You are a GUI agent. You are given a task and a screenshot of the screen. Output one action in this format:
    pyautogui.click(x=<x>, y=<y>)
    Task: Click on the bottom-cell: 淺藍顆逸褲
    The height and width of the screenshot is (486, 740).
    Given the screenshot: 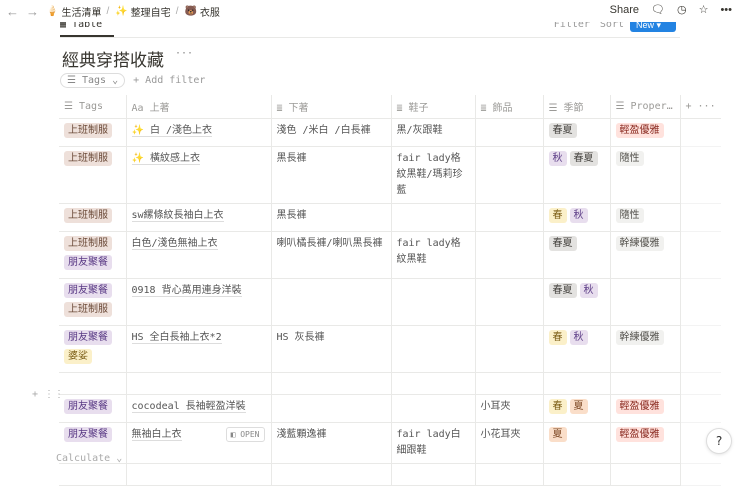 What is the action you would take?
    pyautogui.click(x=330, y=443)
    